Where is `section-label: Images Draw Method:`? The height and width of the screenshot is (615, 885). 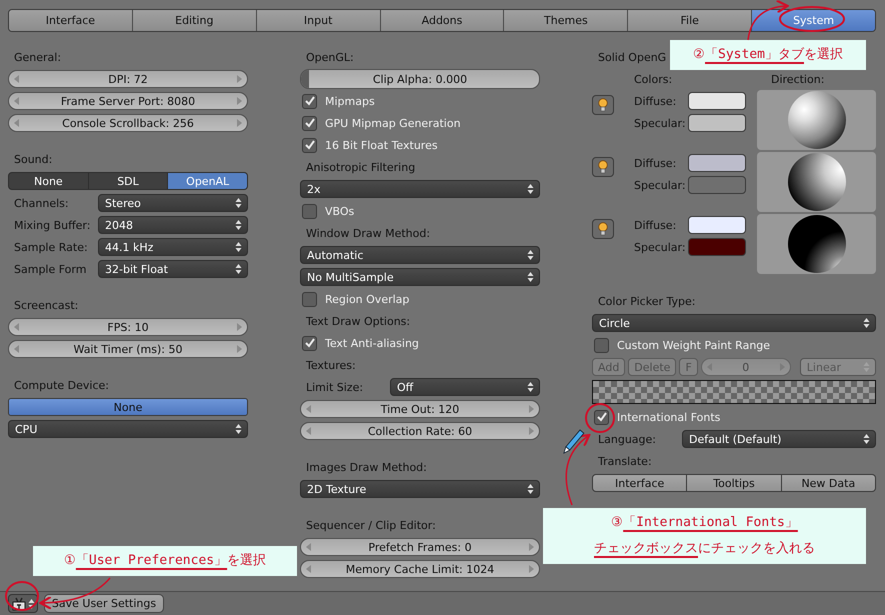 section-label: Images Draw Method: is located at coordinates (366, 467).